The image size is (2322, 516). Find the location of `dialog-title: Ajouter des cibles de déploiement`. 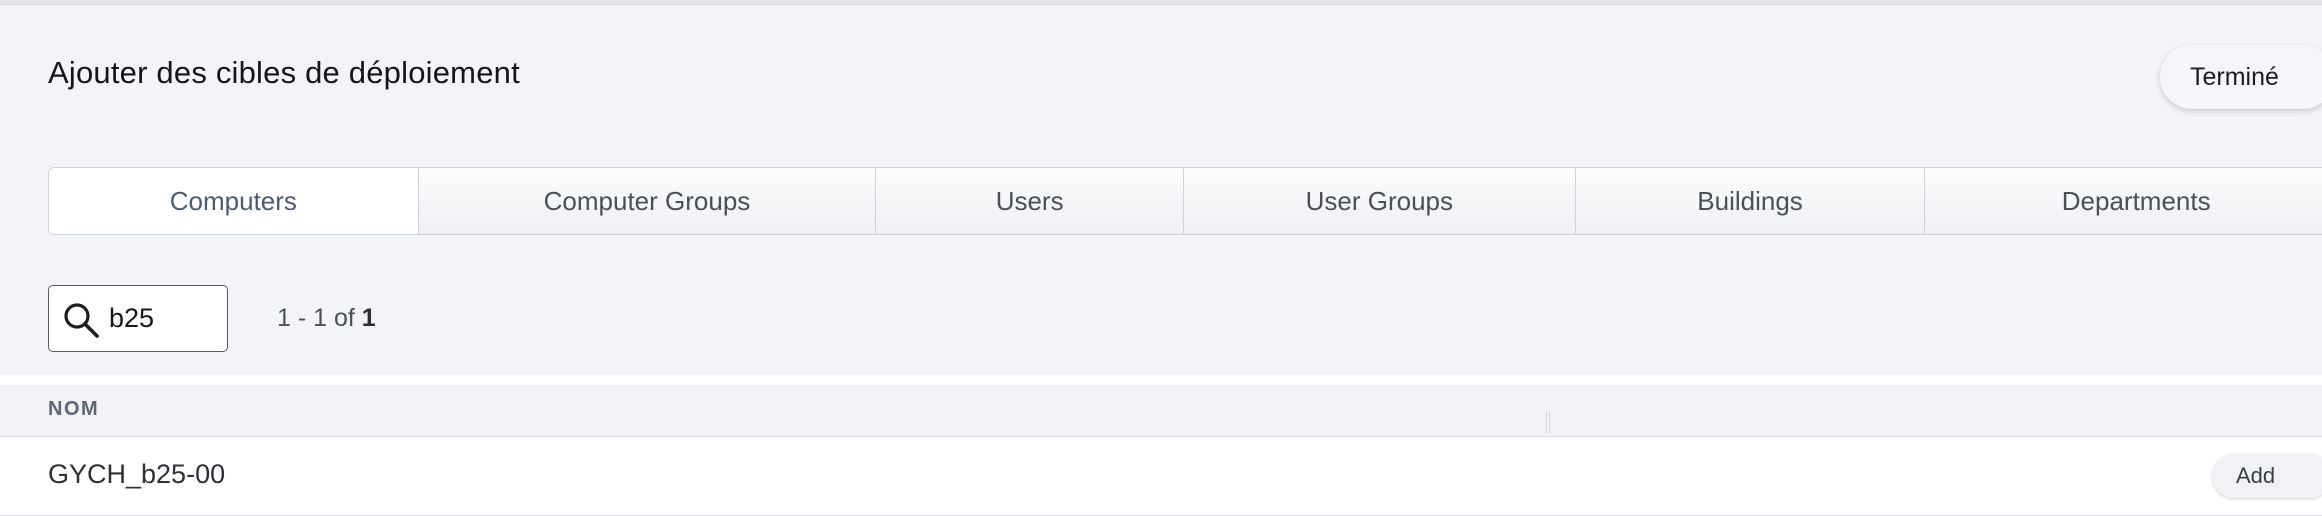

dialog-title: Ajouter des cibles de déploiement is located at coordinates (284, 72).